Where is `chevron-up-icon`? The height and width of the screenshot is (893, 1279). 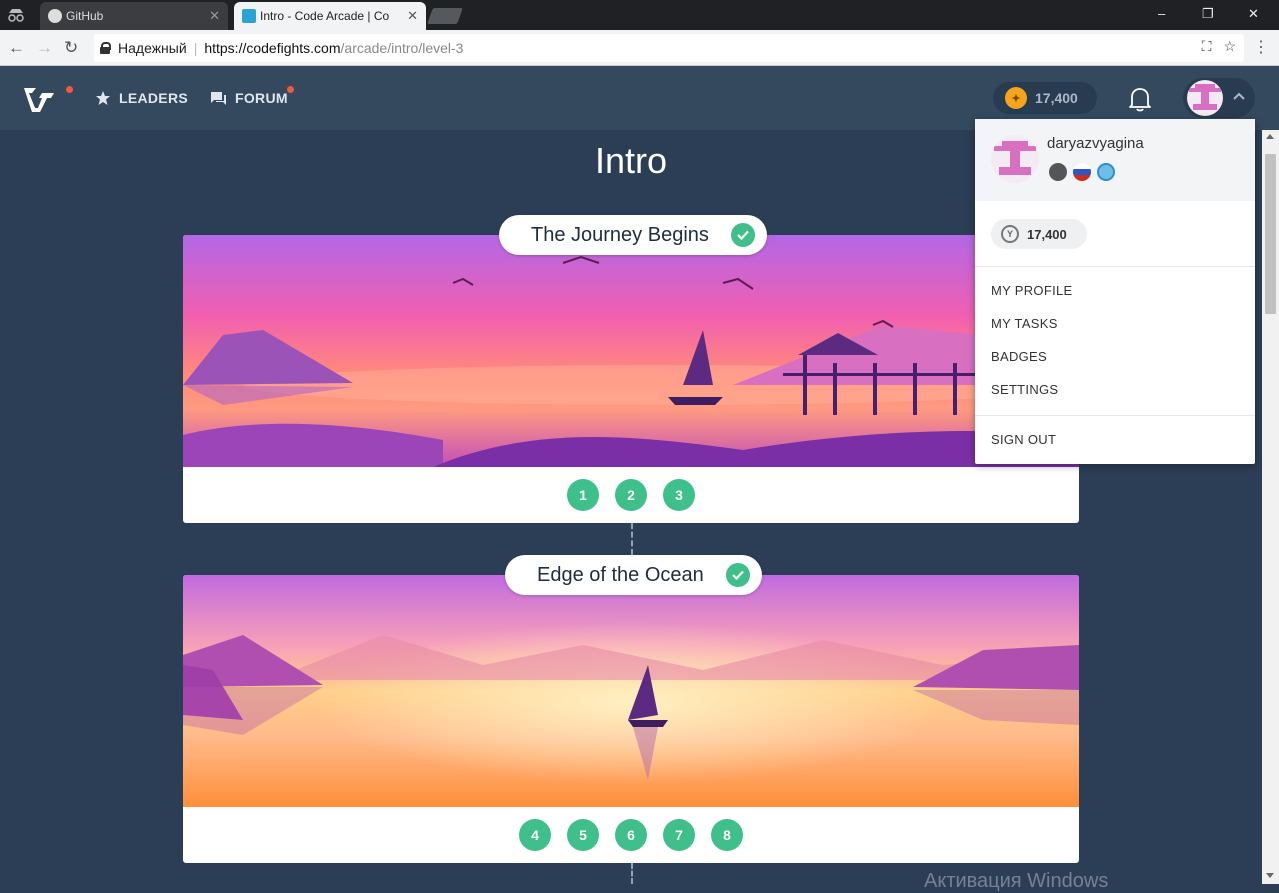 chevron-up-icon is located at coordinates (1239, 96).